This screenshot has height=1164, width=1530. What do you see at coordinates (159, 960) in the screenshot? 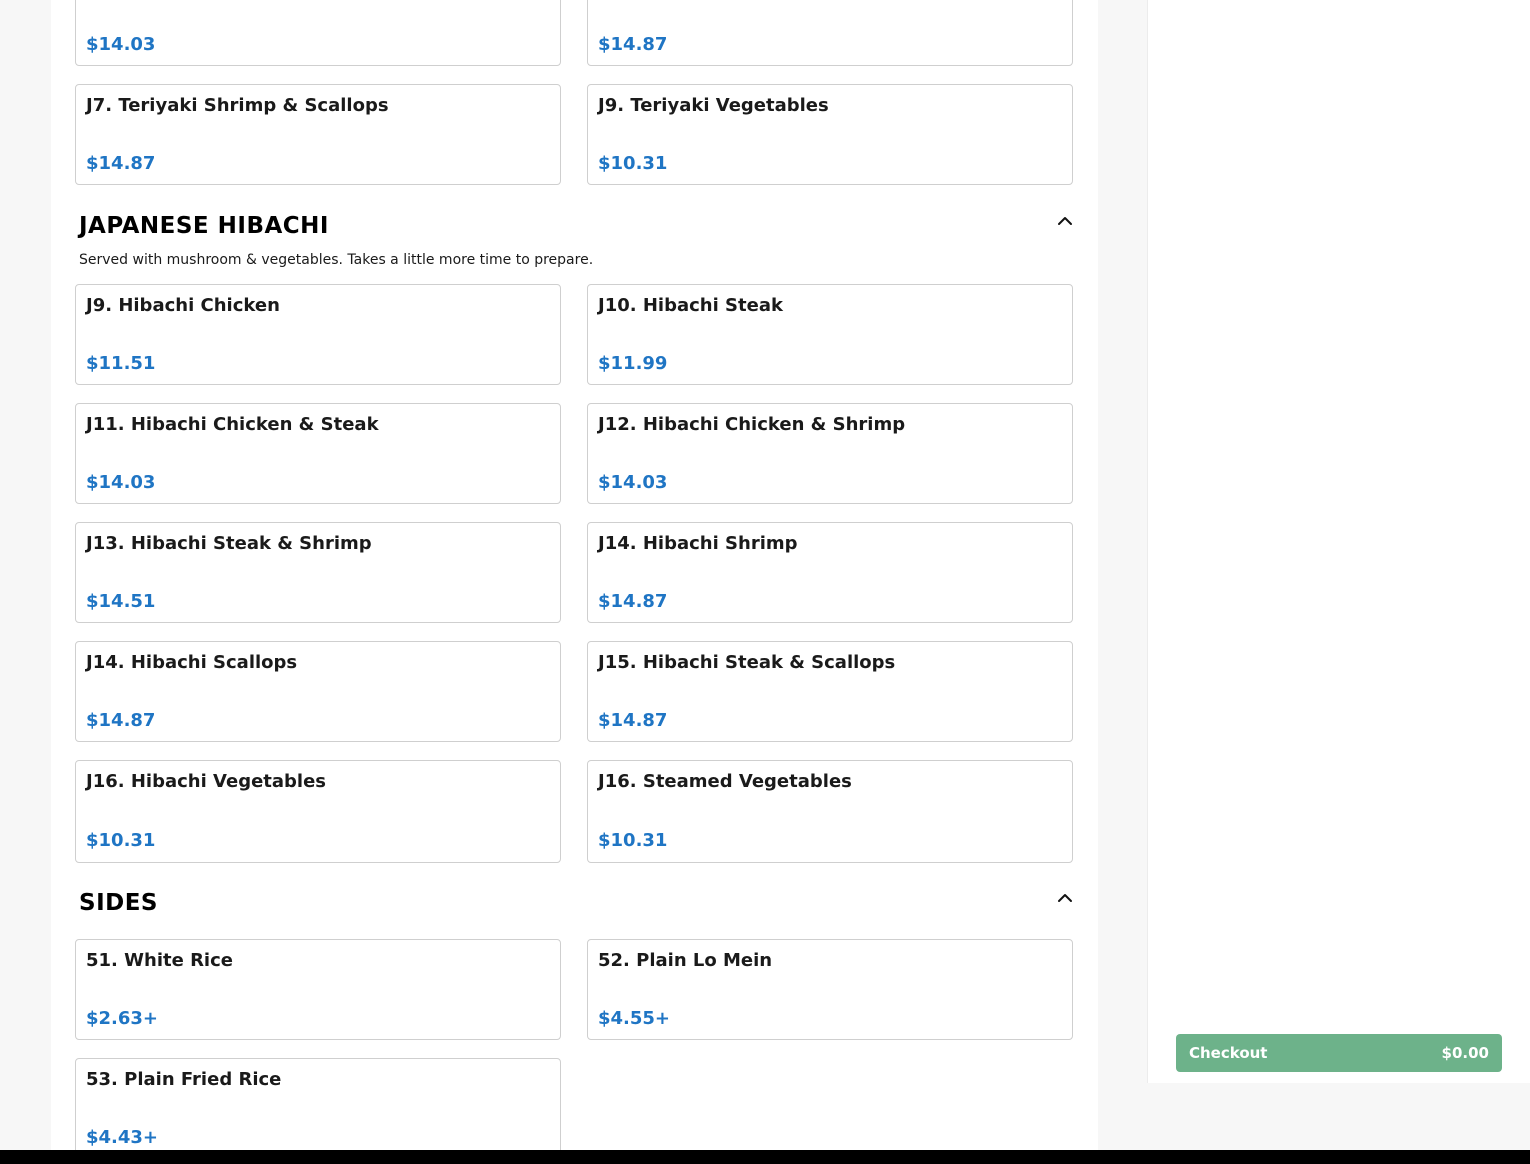
I see `menu-item-name: 51. White Rice` at bounding box center [159, 960].